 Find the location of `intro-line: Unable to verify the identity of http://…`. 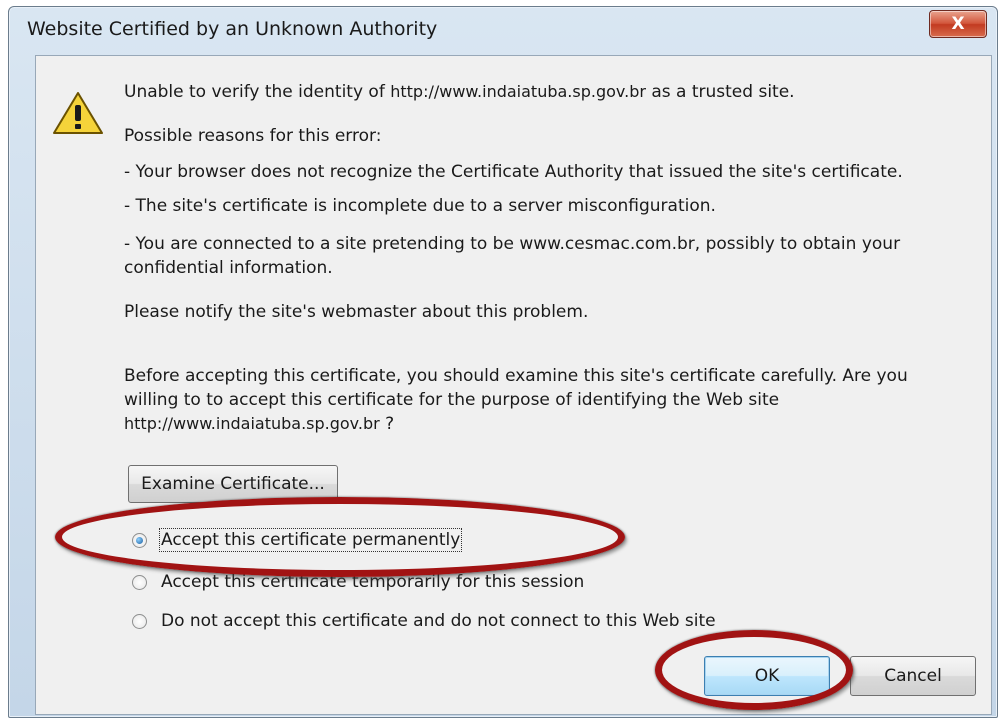

intro-line: Unable to verify the identity of http://… is located at coordinates (459, 92).